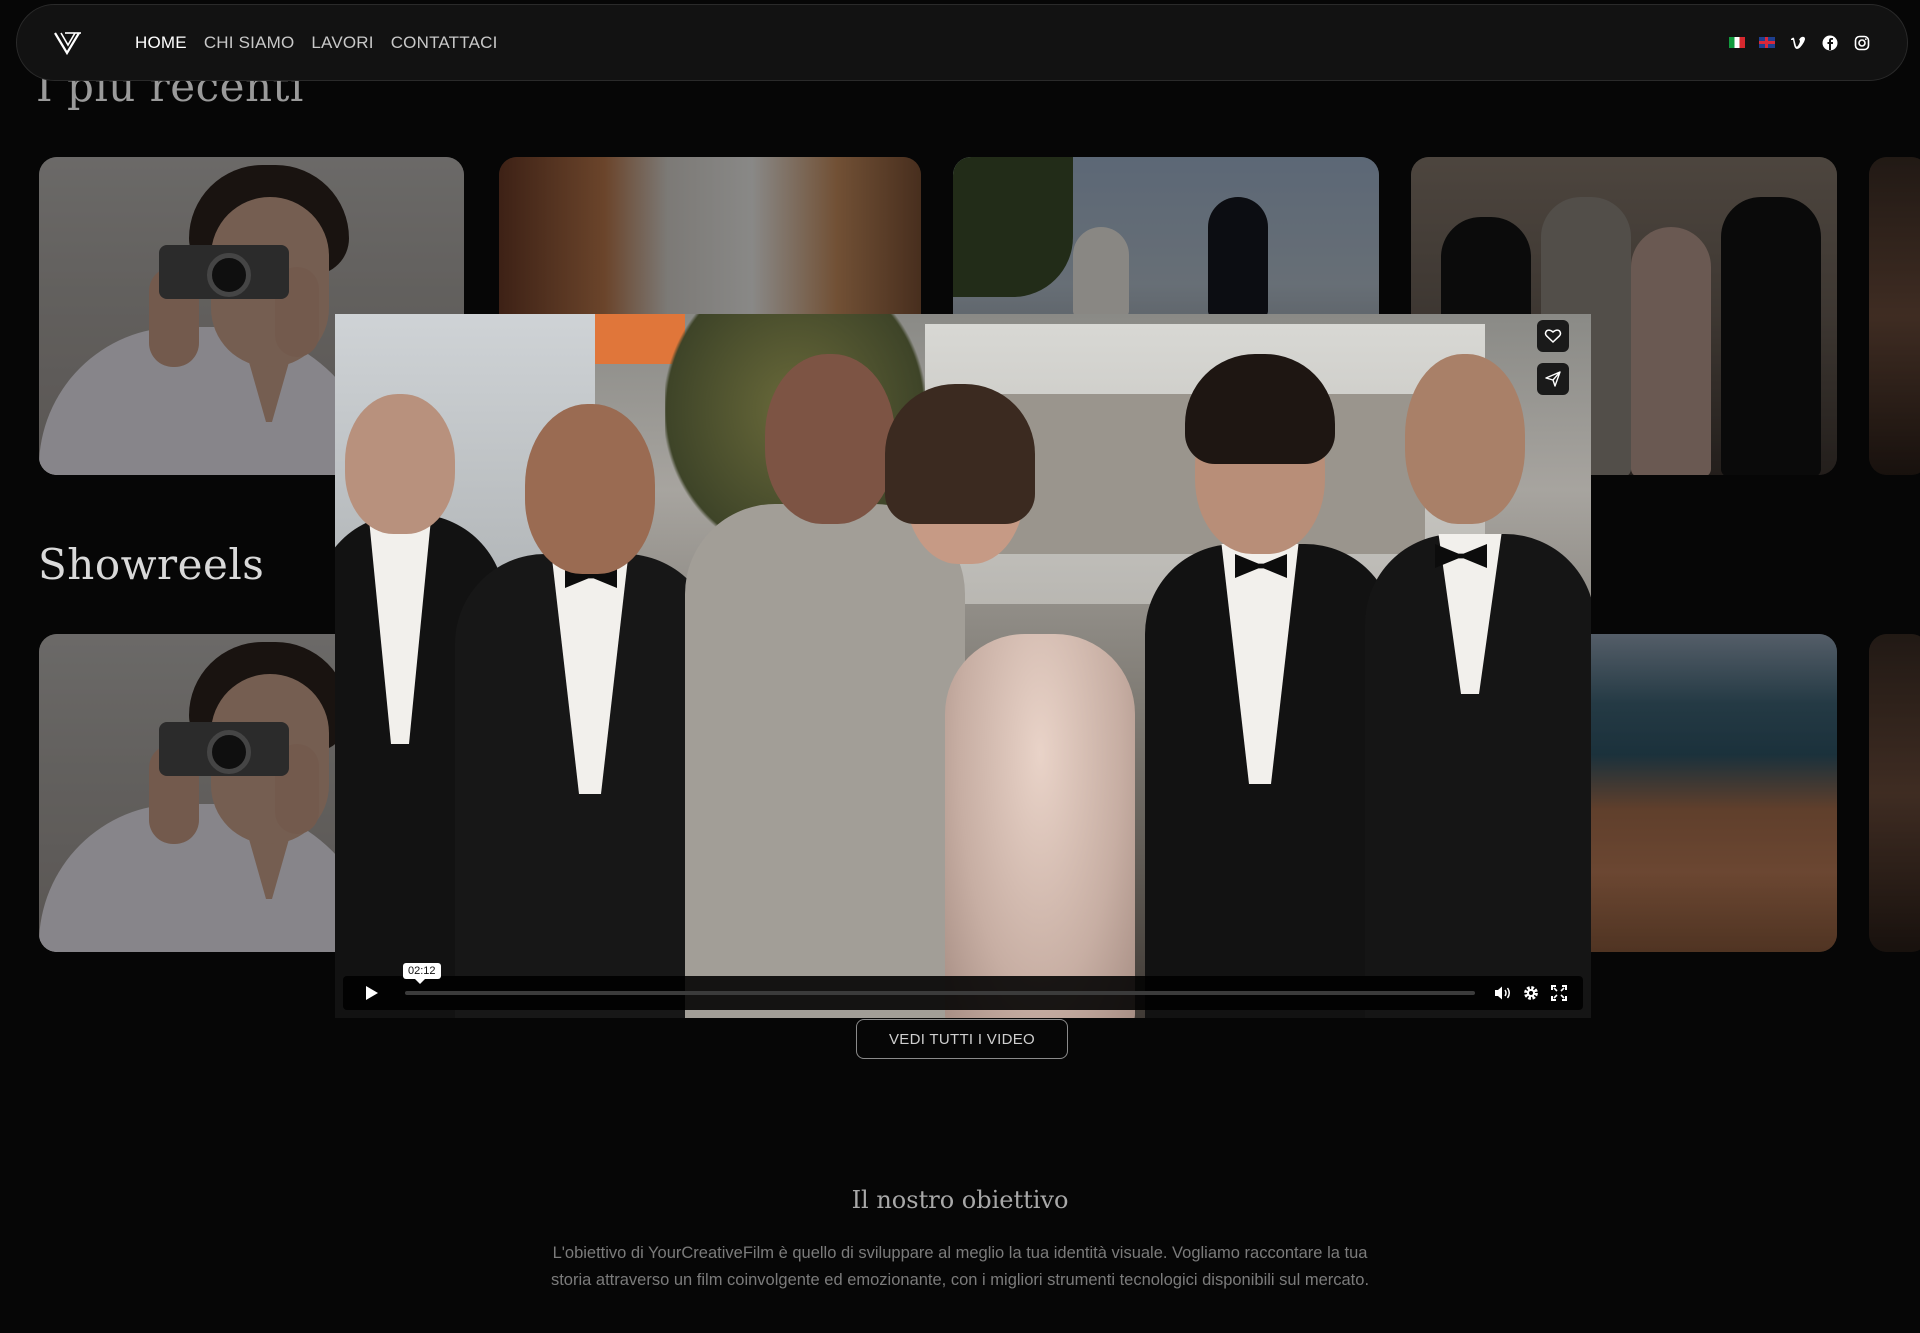  I want to click on language-english-flag-icon, so click(1767, 42).